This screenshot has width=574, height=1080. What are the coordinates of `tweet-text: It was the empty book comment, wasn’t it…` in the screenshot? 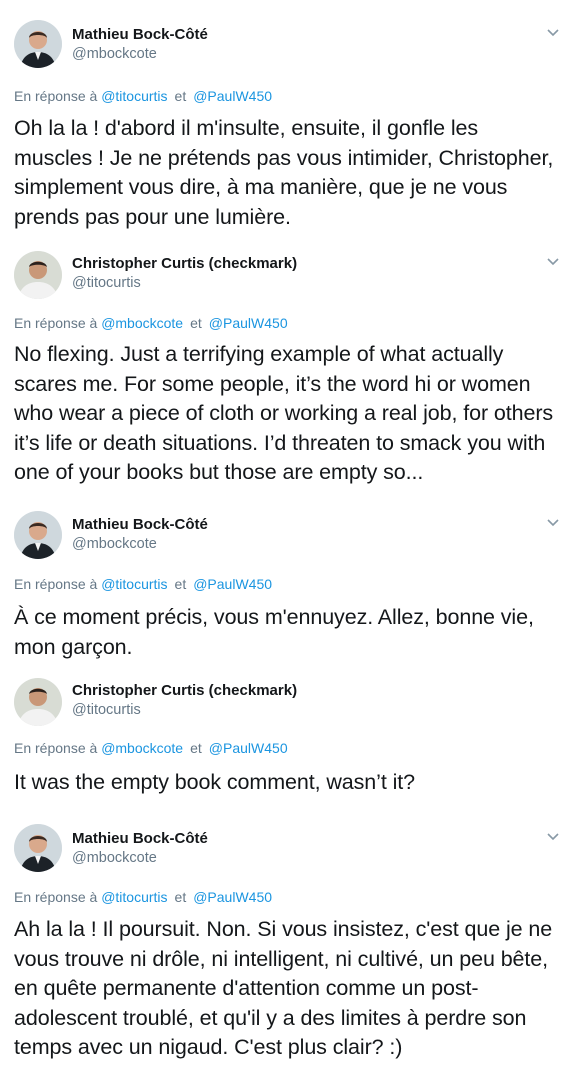 It's located at (214, 782).